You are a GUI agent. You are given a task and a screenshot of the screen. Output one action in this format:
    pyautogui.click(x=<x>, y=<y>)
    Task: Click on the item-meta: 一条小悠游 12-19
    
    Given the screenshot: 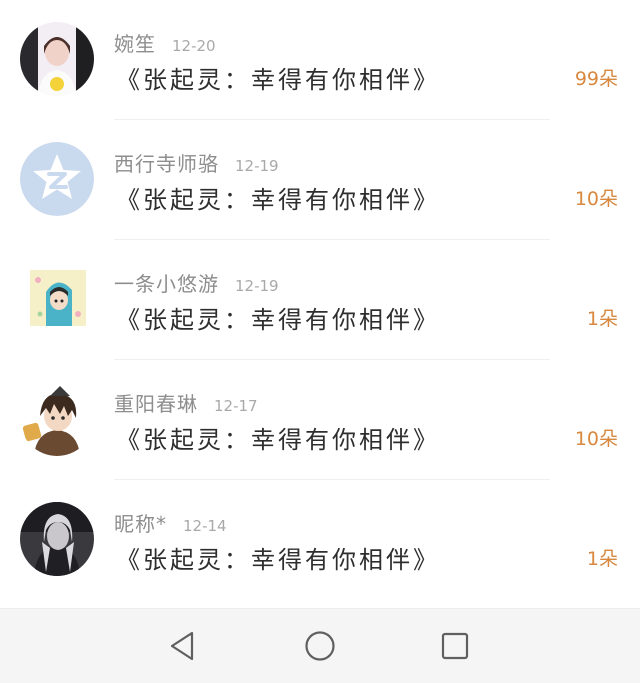 What is the action you would take?
    pyautogui.click(x=196, y=282)
    